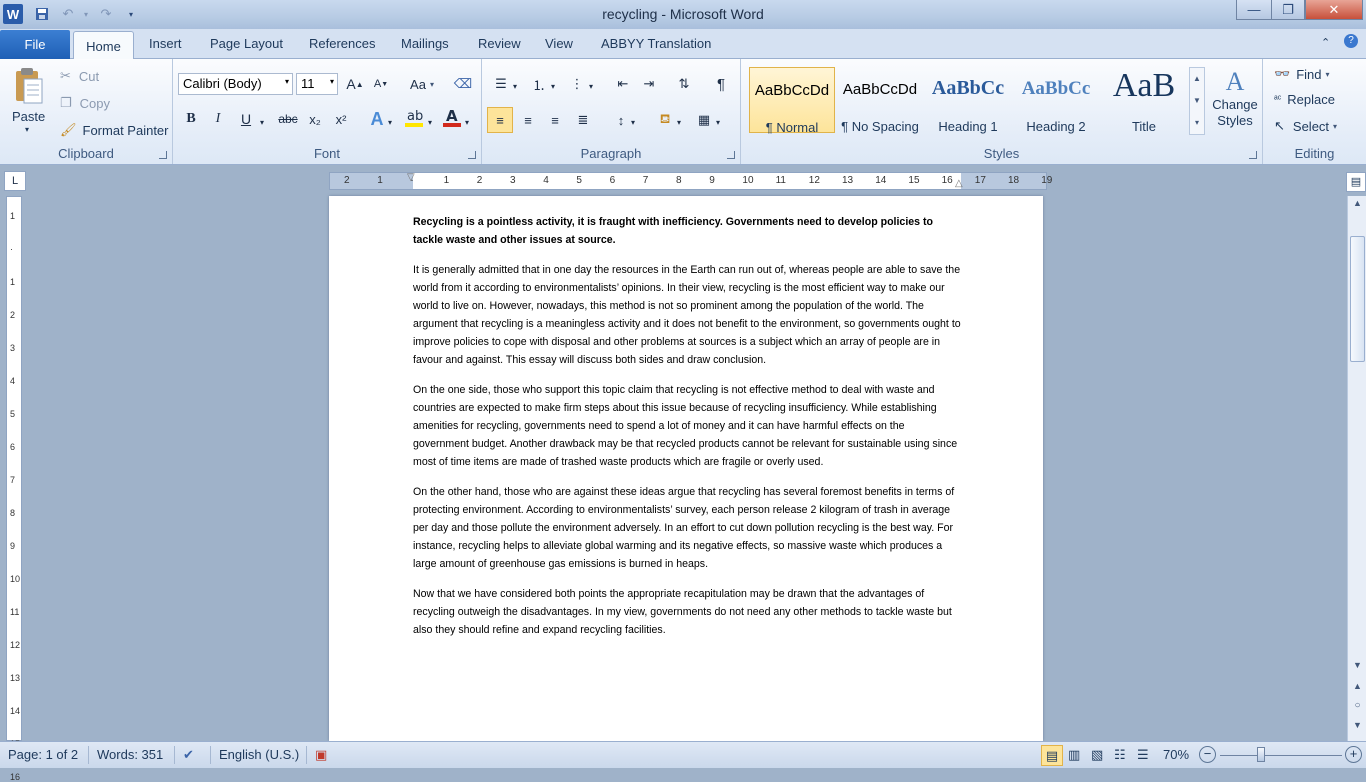  Describe the element at coordinates (690, 181) in the screenshot. I see `horizontal-ruler: 2 1 · 1 2 3 4 5 6 7 8 9 10 11 12 13 14 15 16 17 18 19 ▽ △` at that location.